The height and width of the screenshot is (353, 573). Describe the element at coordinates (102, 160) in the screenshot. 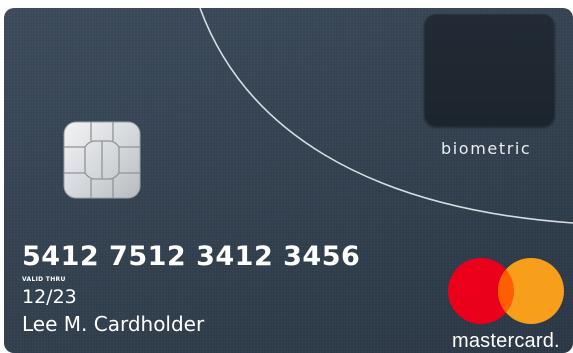

I see `emv-chip-icon` at that location.